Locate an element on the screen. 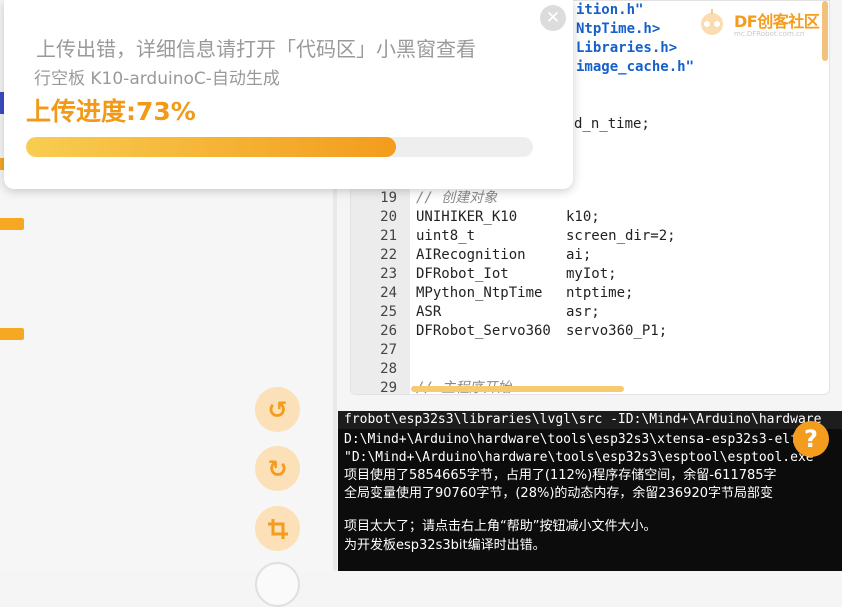 The height and width of the screenshot is (607, 842). redo-icon: ↻ is located at coordinates (277, 468).